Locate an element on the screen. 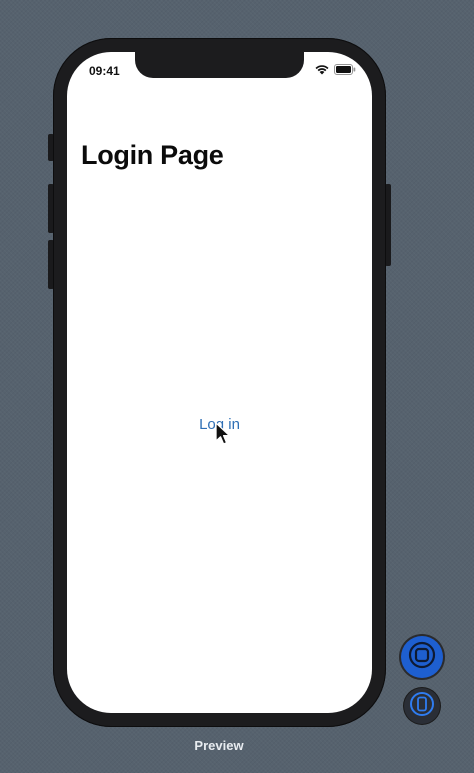  device-preview-icon is located at coordinates (422, 706).